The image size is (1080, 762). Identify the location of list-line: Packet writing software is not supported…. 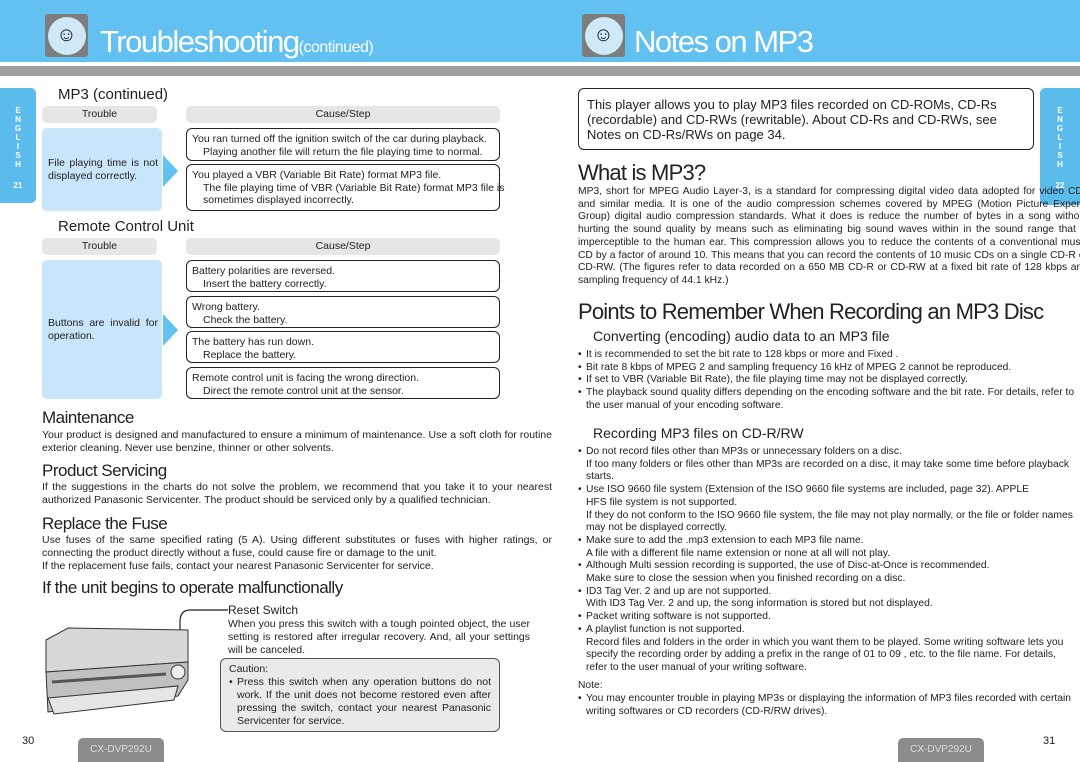
(678, 617).